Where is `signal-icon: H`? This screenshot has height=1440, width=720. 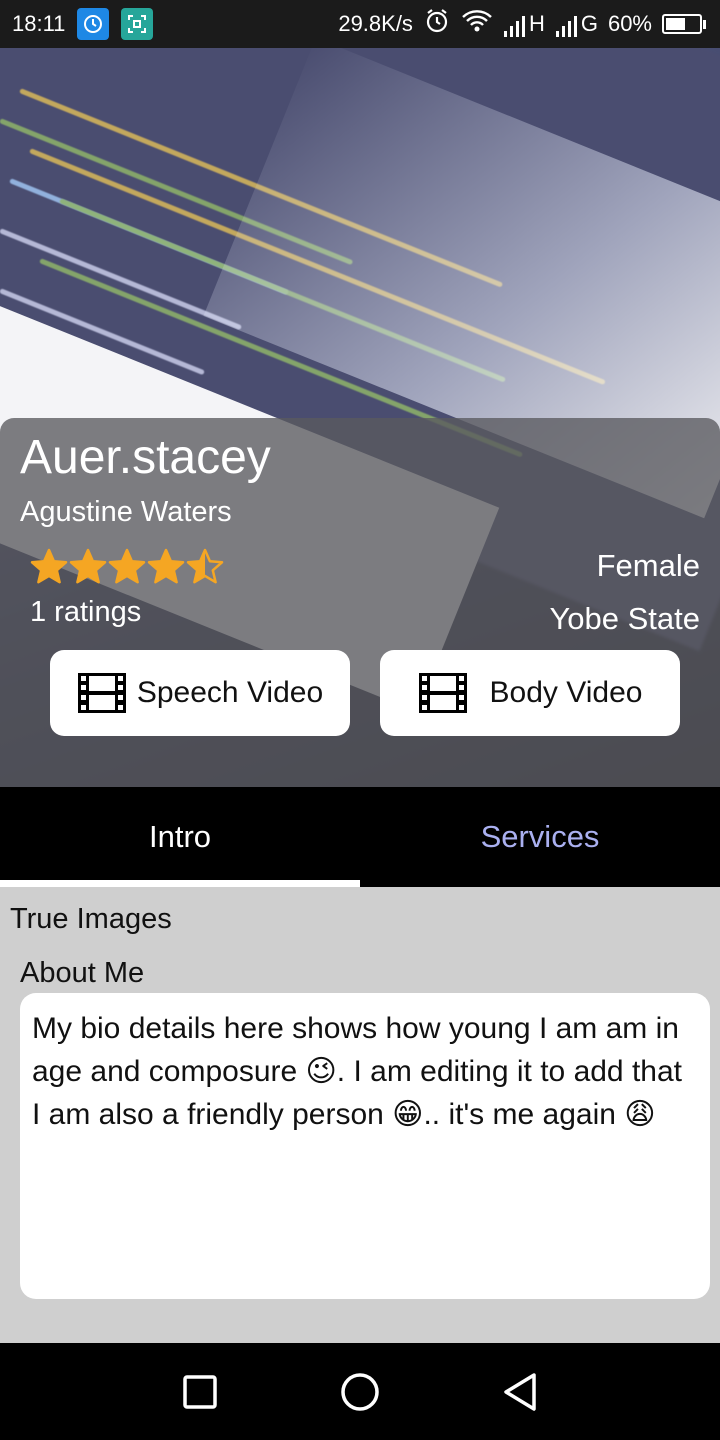 signal-icon: H is located at coordinates (524, 24).